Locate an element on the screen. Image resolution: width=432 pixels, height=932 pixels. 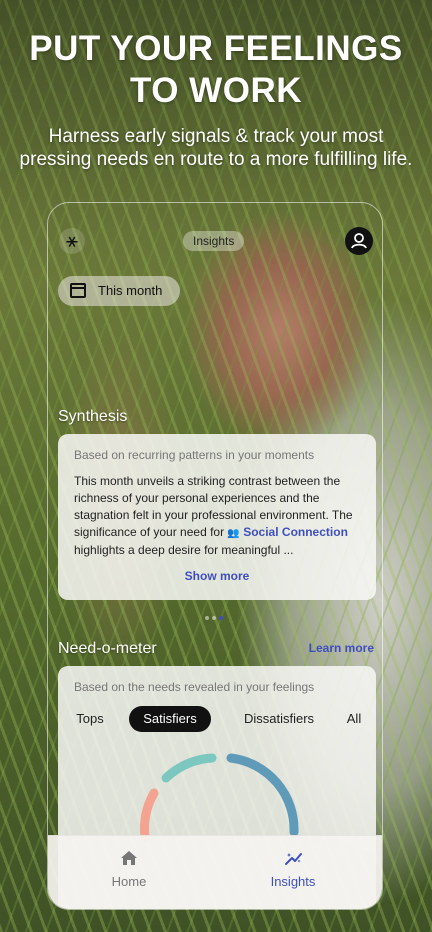
tab-satisfiers: Satisfiers is located at coordinates (170, 719).